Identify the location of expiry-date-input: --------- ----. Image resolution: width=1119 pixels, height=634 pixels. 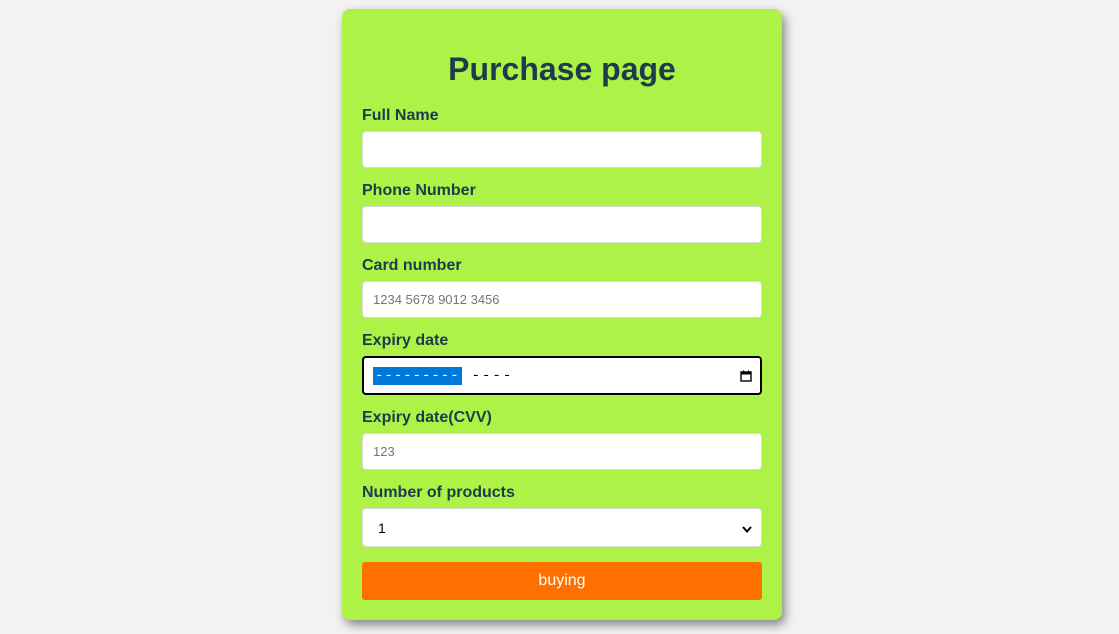
(562, 375).